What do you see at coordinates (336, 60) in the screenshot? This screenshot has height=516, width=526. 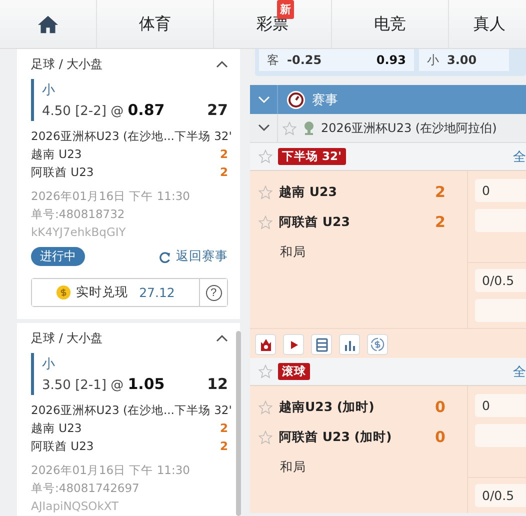 I see `odds-cell: 客 -0.25 0.93` at bounding box center [336, 60].